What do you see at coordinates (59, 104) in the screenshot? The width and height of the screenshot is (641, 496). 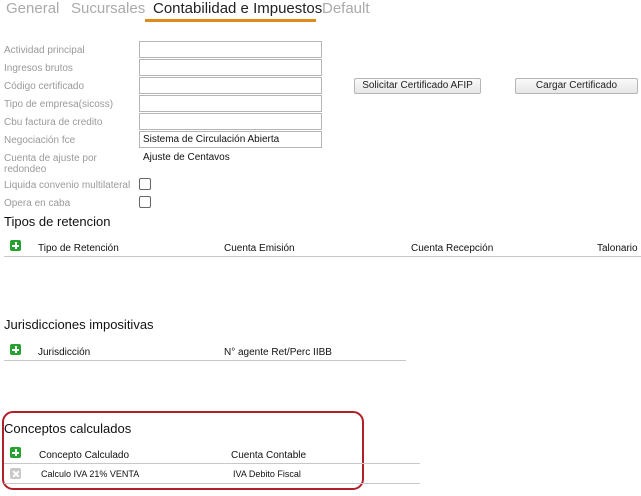 I see `tipo-empresa-label: Tipo de empresa(sicoss)` at bounding box center [59, 104].